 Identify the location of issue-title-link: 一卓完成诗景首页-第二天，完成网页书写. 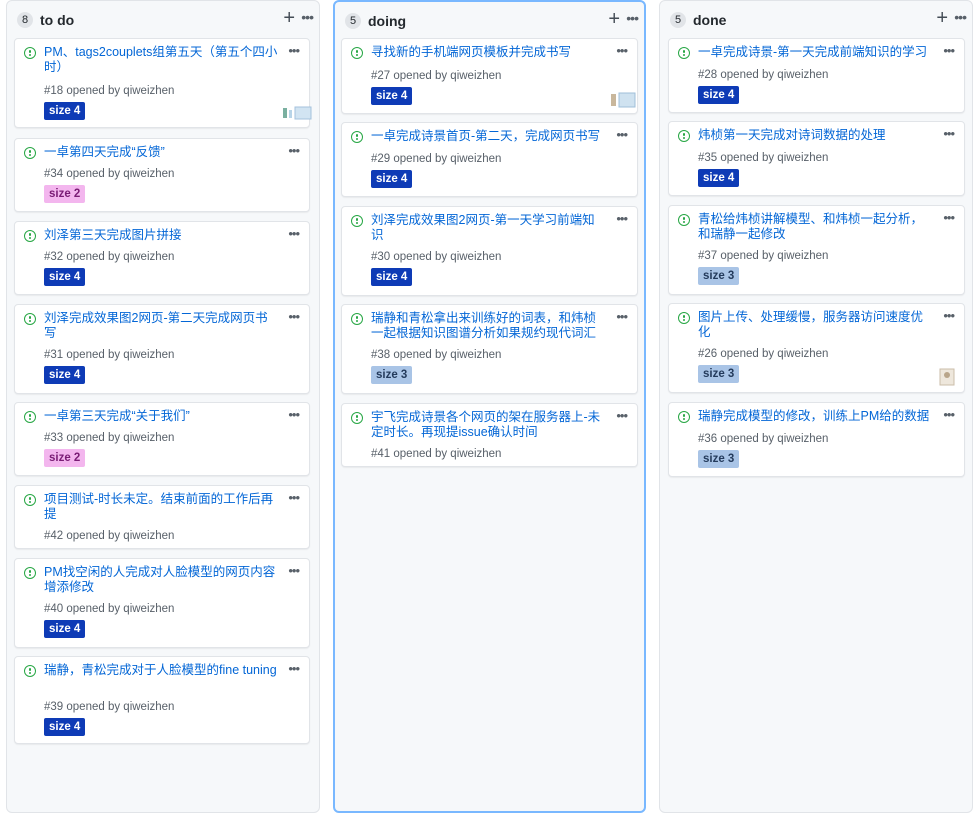
(489, 136).